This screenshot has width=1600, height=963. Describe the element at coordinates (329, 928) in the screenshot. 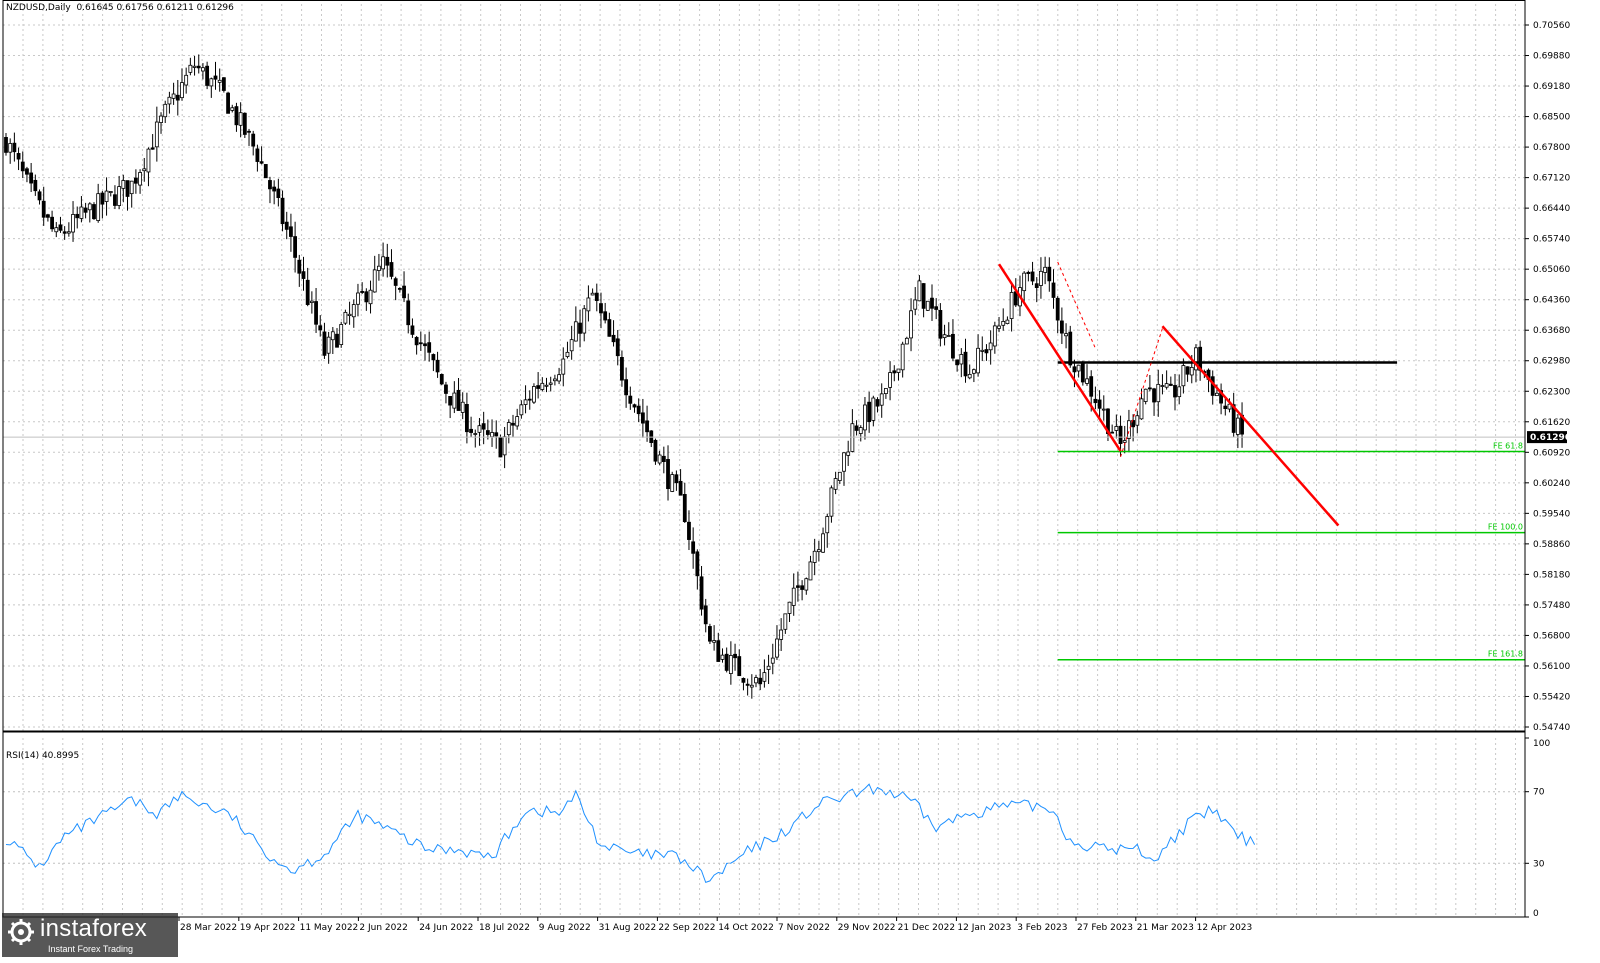

I see `time-tick-label: 11 May 2022` at that location.